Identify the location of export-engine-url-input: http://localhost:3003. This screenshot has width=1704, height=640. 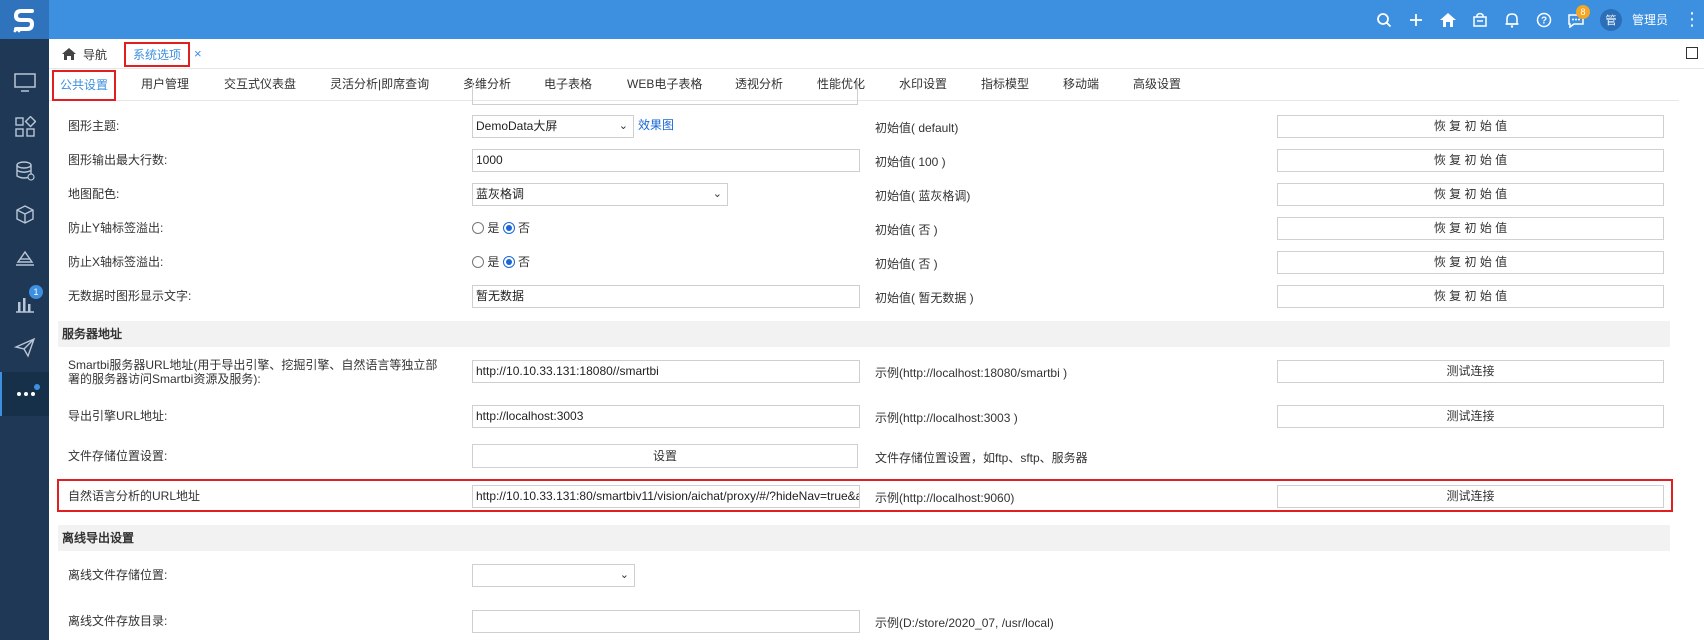
(666, 416).